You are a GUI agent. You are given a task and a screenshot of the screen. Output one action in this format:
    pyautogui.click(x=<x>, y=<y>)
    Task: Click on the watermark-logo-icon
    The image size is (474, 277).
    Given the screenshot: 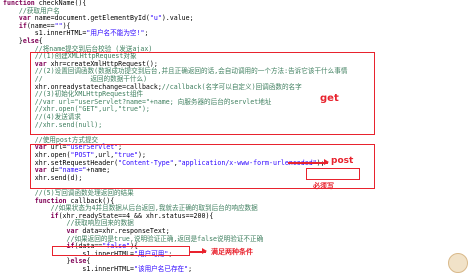 What is the action you would take?
    pyautogui.click(x=458, y=263)
    